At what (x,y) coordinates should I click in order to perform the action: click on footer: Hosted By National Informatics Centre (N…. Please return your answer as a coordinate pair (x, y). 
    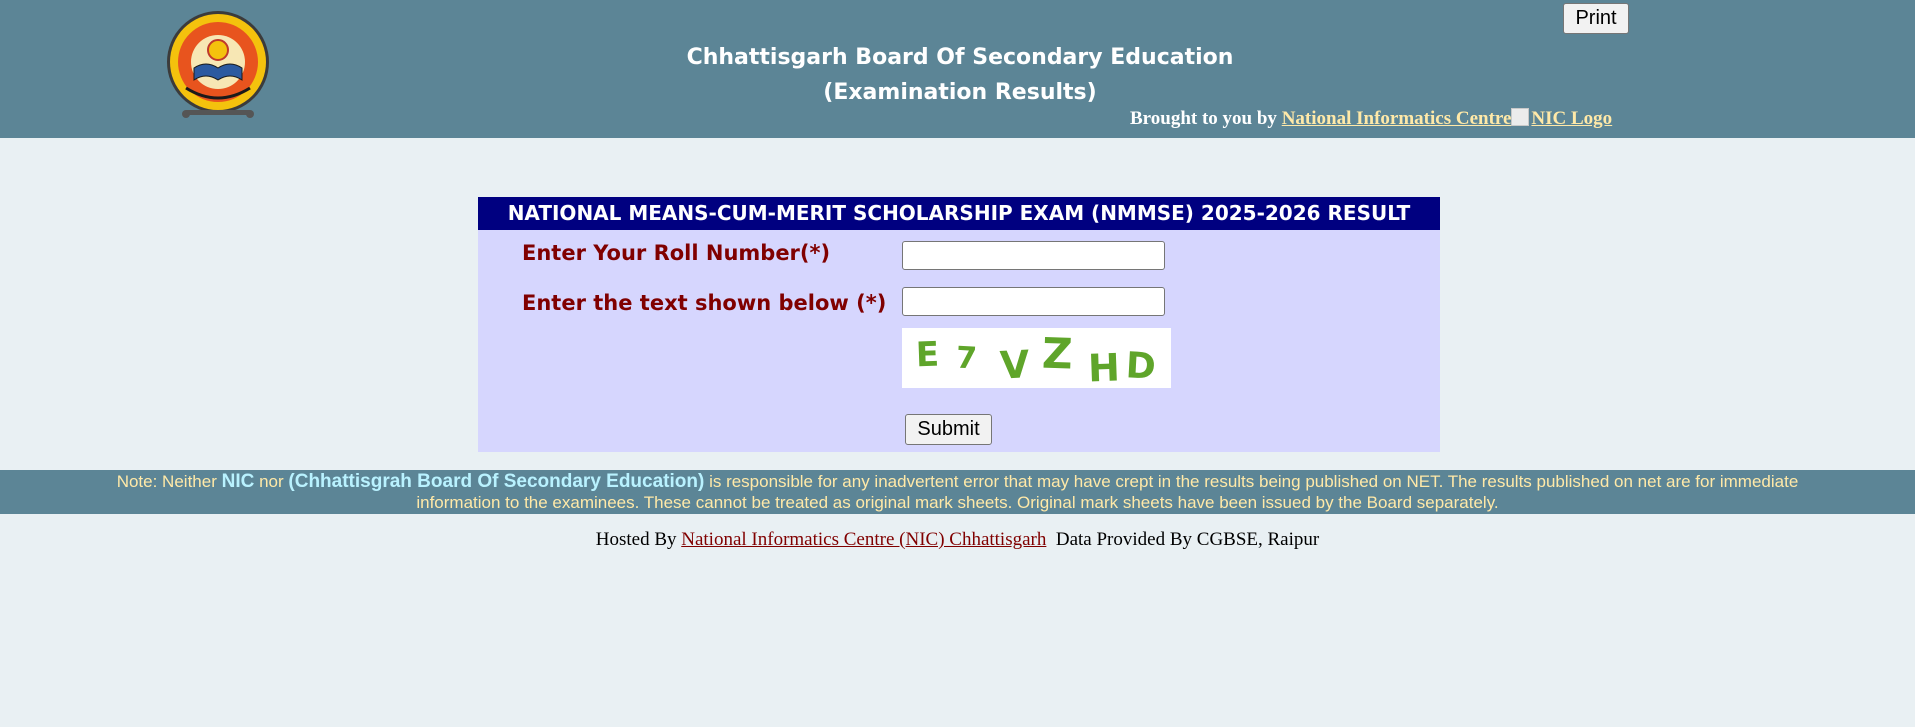
    Looking at the image, I should click on (957, 540).